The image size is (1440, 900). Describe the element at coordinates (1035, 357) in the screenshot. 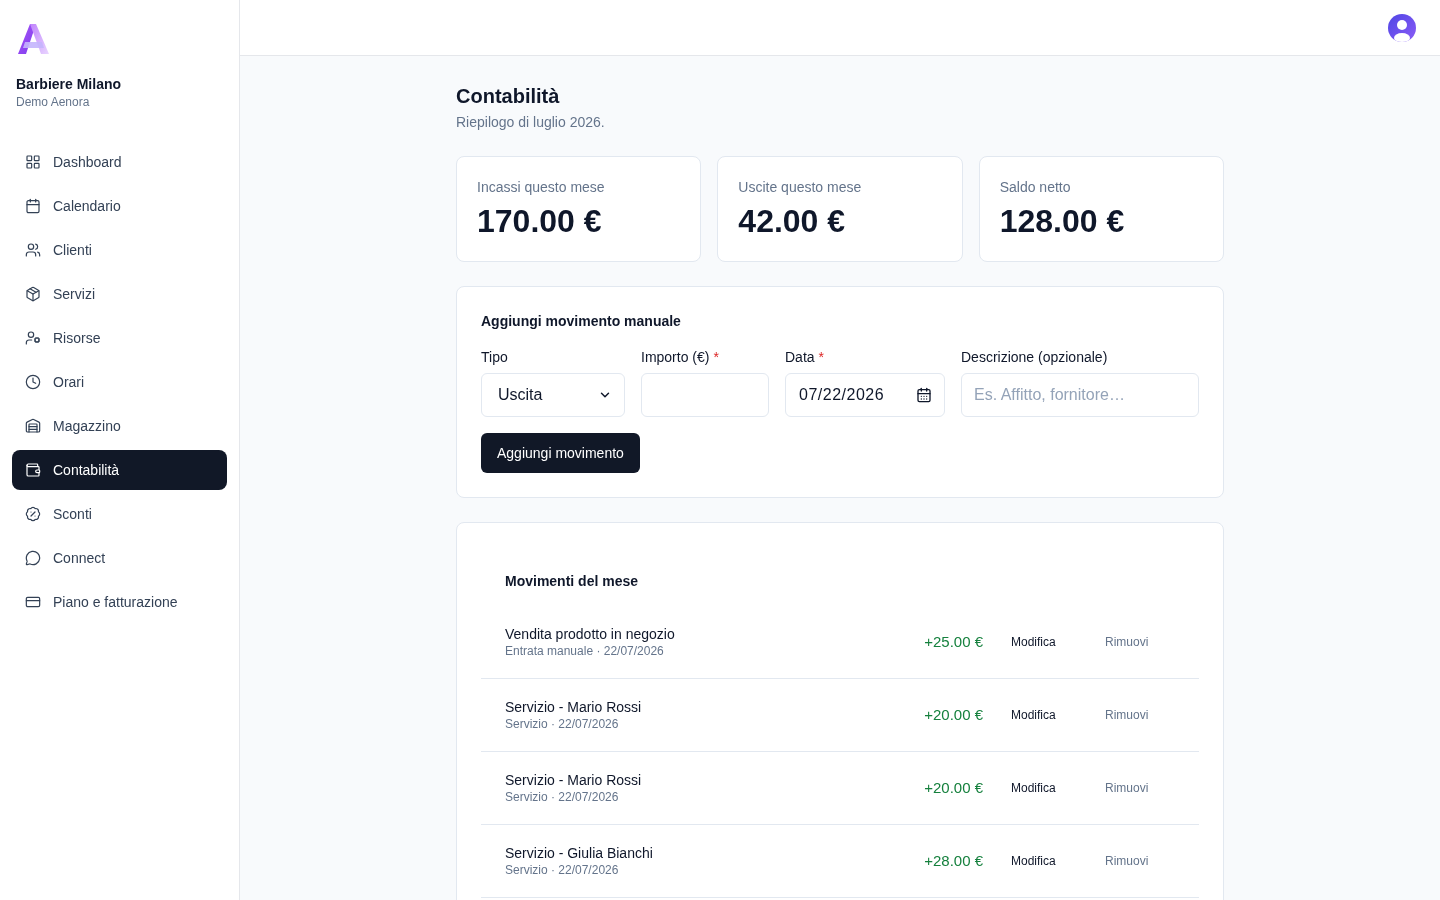

I see `field-label: Descrizione (opzionale)` at that location.